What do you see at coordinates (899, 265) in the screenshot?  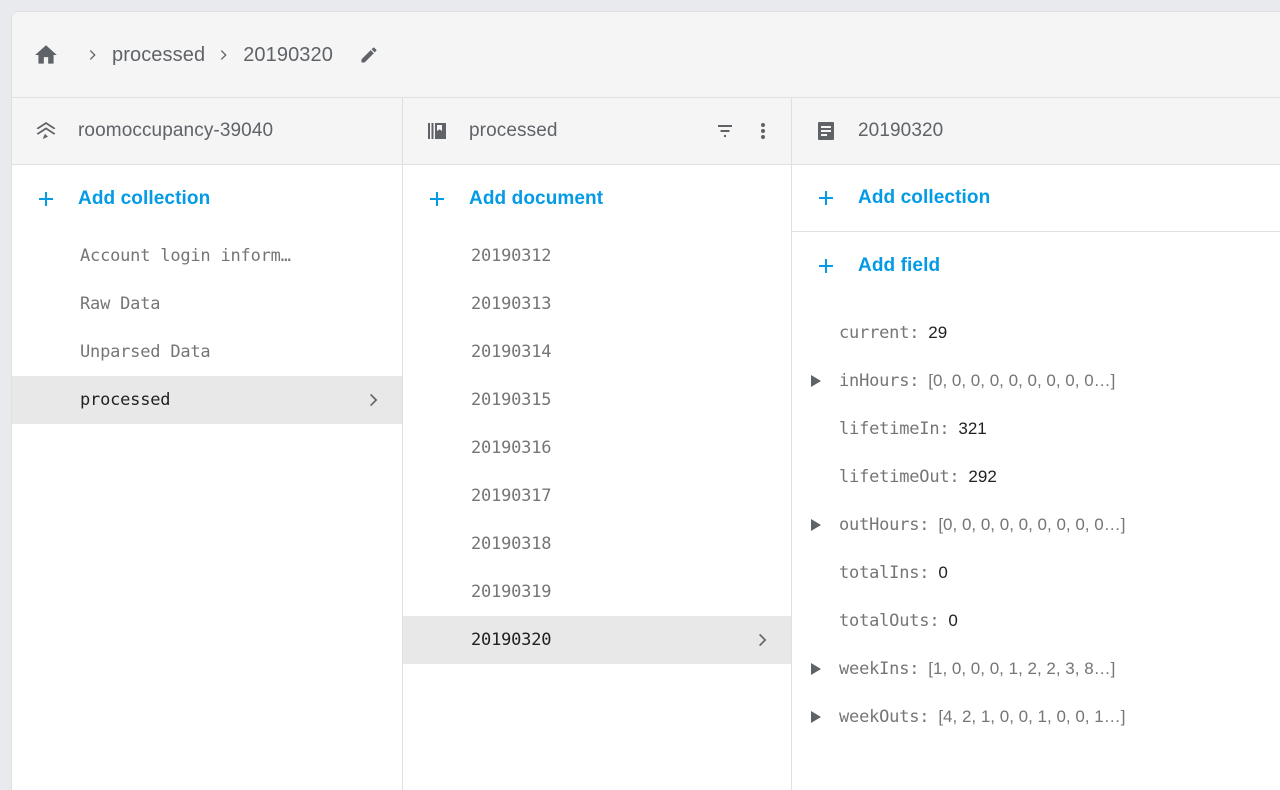 I see `add-field-label: Add field` at bounding box center [899, 265].